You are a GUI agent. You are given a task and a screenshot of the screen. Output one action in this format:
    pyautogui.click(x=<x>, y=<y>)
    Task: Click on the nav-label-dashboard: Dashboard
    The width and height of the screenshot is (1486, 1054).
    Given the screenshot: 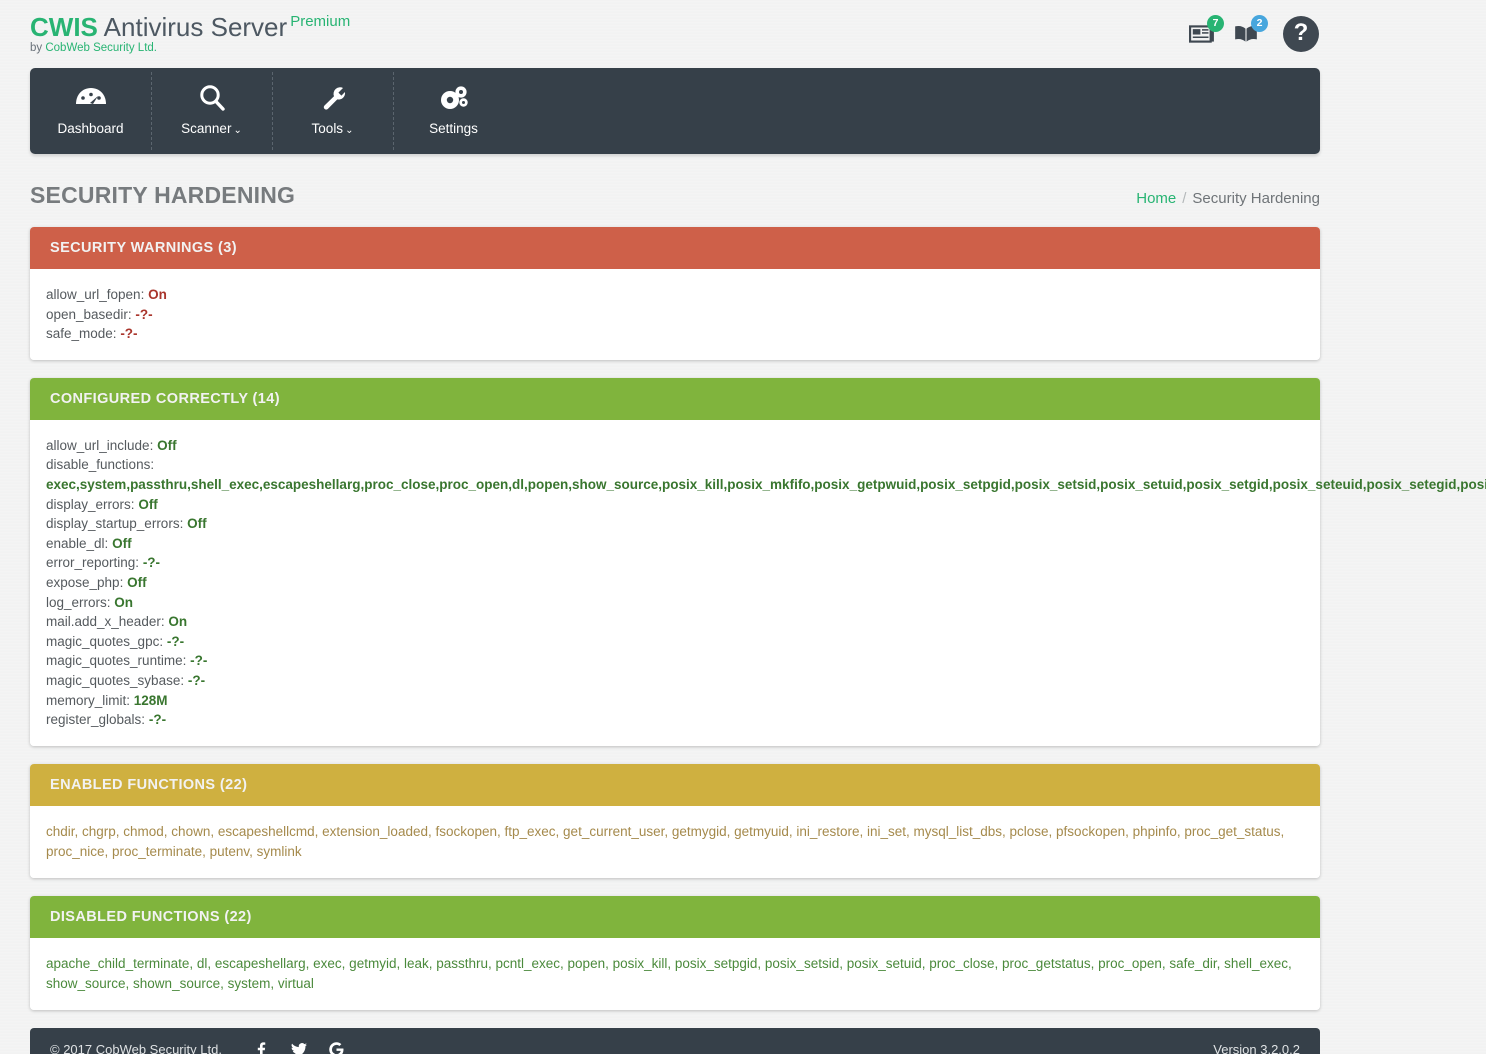 What is the action you would take?
    pyautogui.click(x=90, y=128)
    